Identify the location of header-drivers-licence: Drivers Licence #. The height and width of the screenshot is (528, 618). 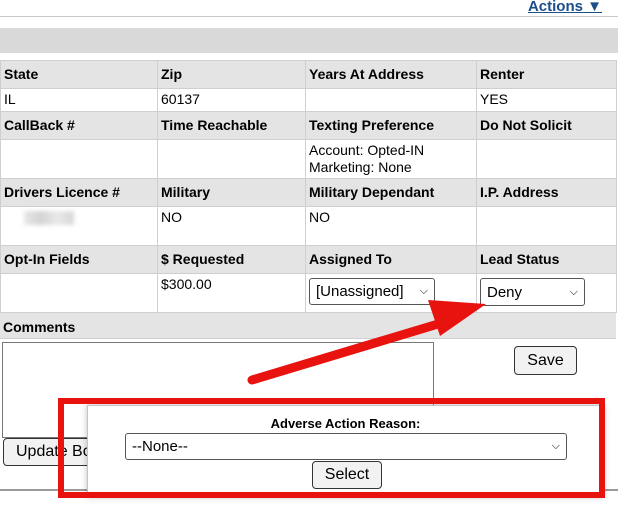
(79, 192).